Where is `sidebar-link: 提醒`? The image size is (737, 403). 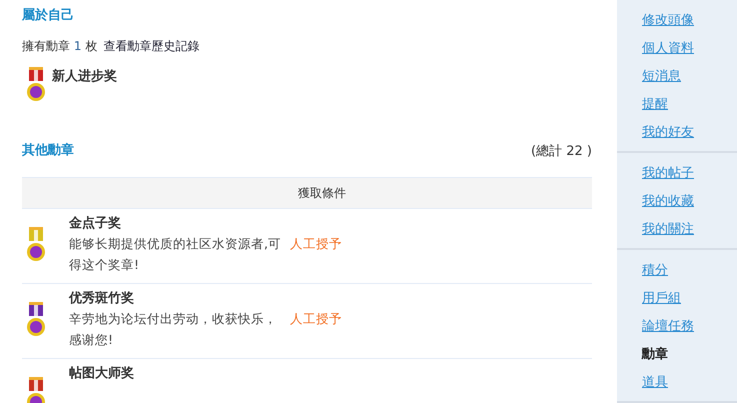 sidebar-link: 提醒 is located at coordinates (655, 105).